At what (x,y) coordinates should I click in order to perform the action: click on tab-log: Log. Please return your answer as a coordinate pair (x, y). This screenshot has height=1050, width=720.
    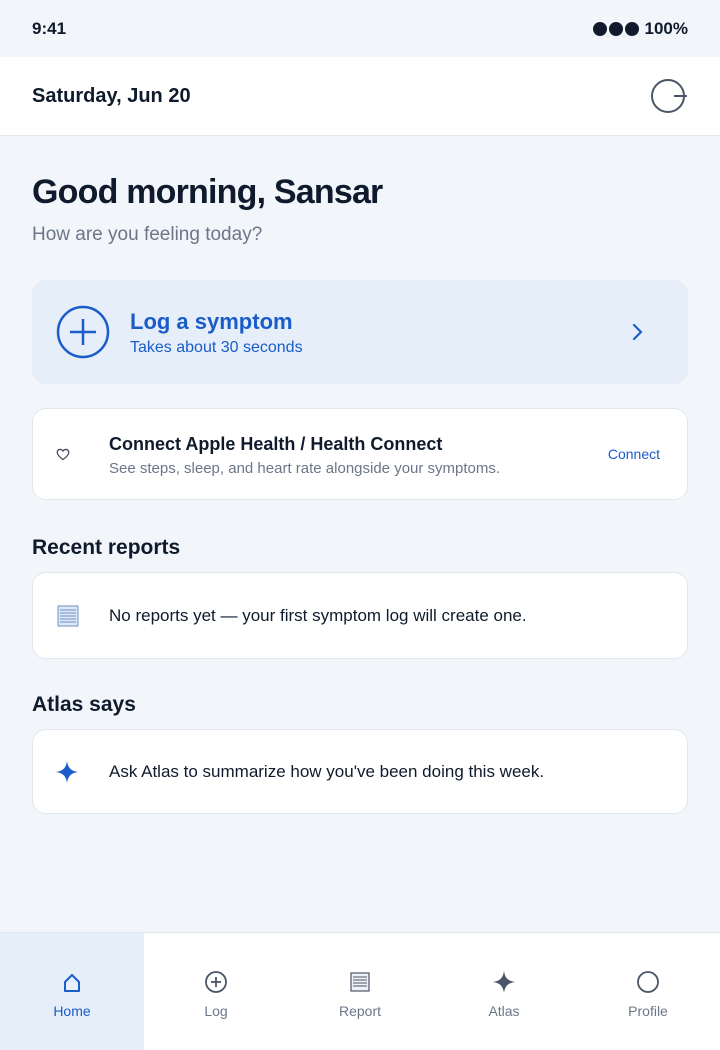
    Looking at the image, I should click on (216, 991).